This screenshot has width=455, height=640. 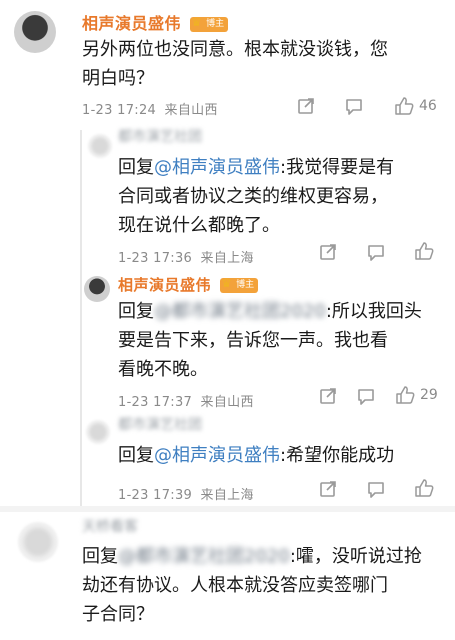 I want to click on reply-text-line: 回复@都市演艺社团2020:所以我回头, so click(x=283, y=311).